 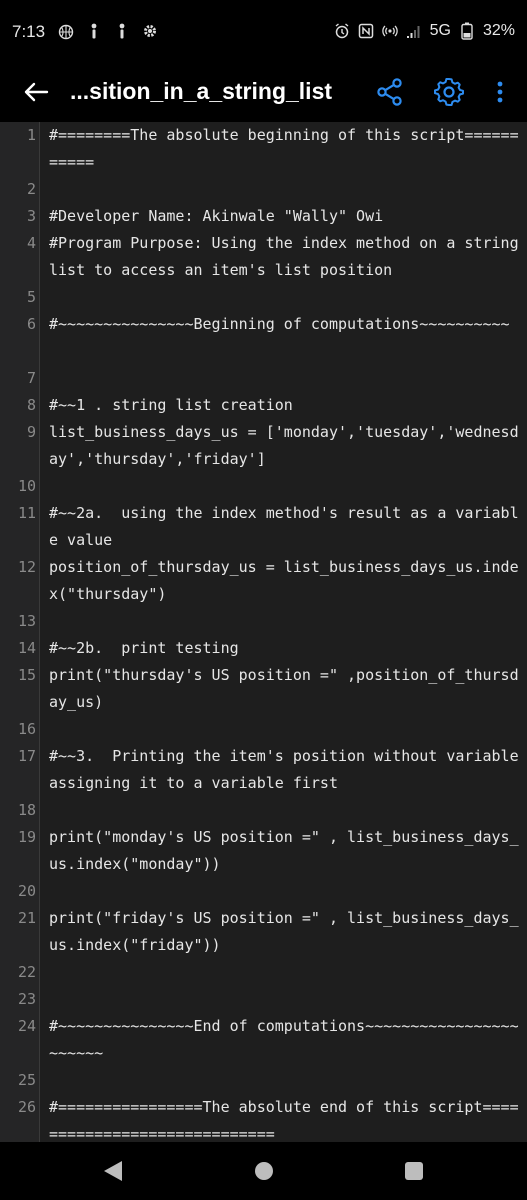 I want to click on code-line: 3 #Developer Name: Akinwale "Wally" Owi, so click(x=263, y=216).